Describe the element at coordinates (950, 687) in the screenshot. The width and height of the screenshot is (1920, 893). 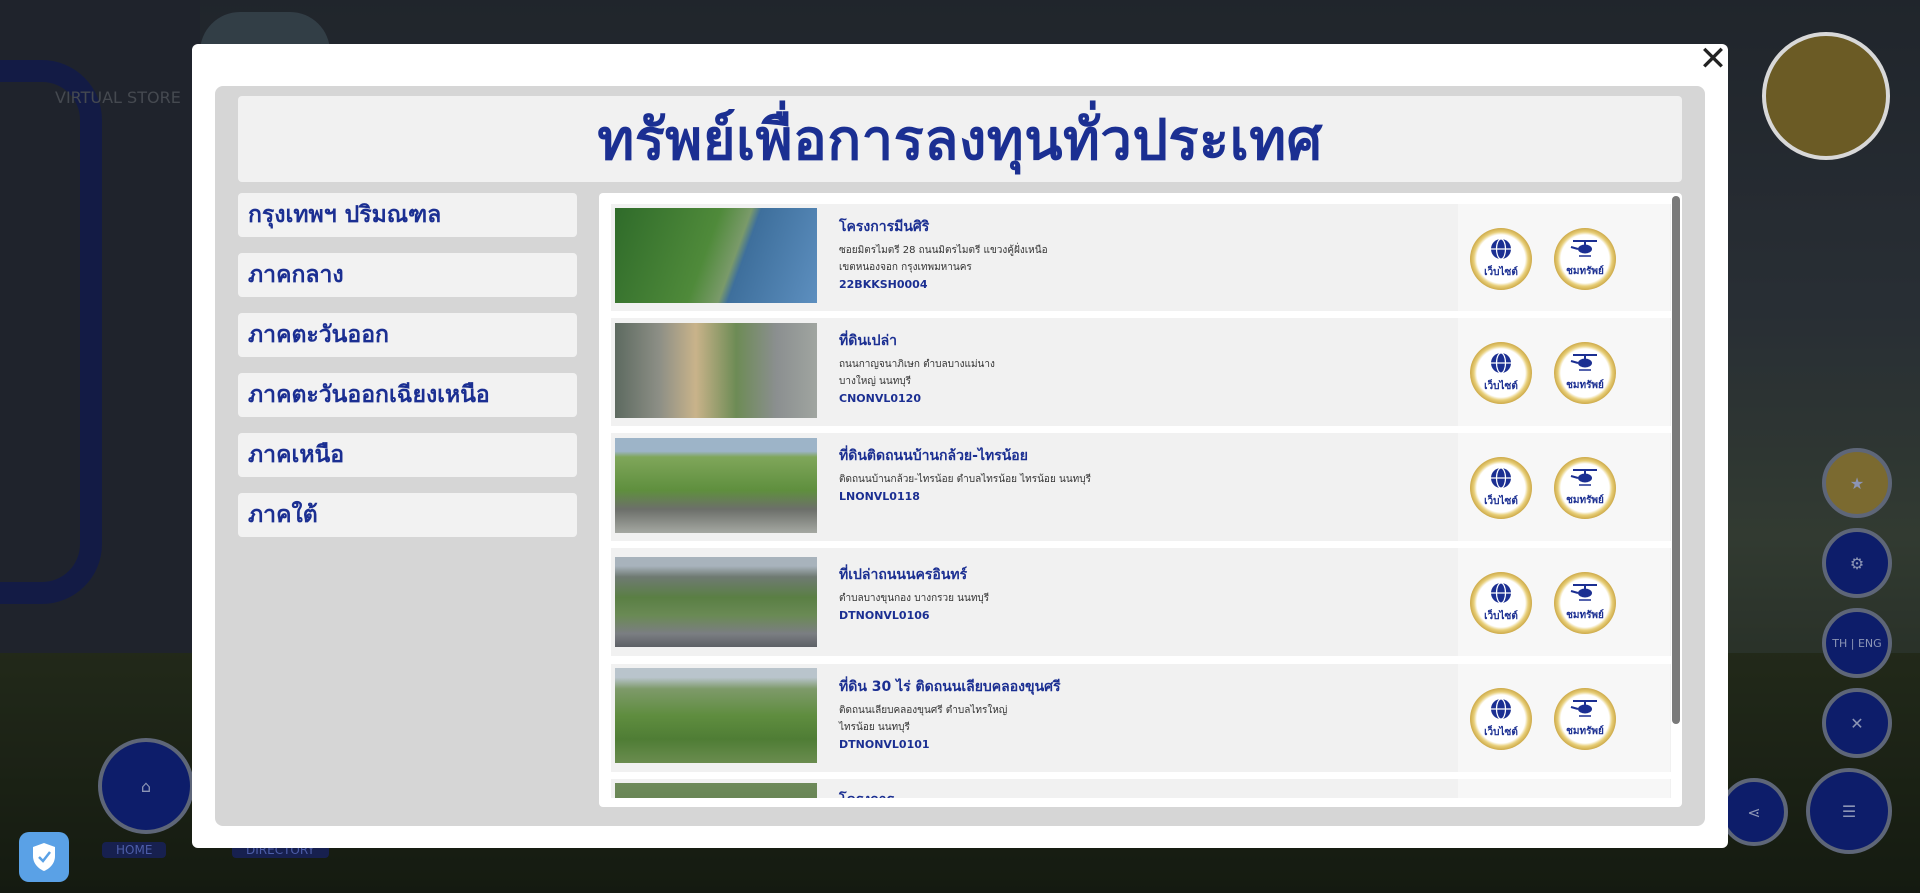
I see `property-title: ที่ดิน 30 ไร่ ติดถนนเลียบคลองขุนศรี` at that location.